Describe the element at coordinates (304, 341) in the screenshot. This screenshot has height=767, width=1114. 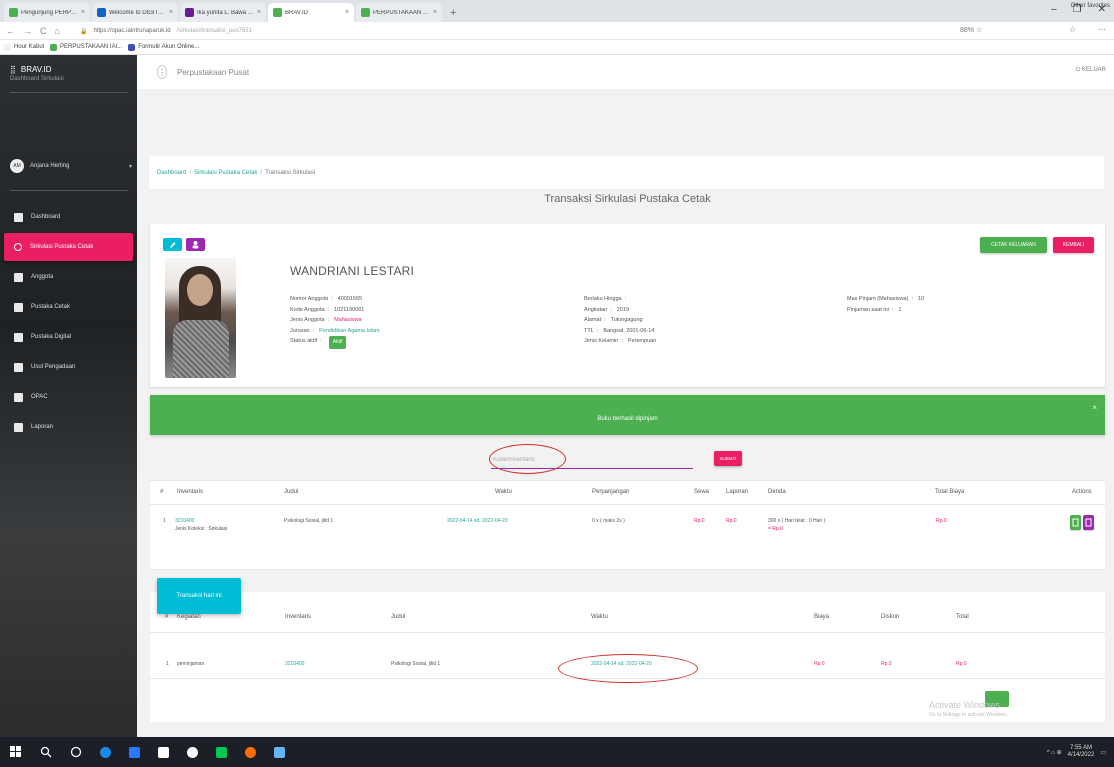
I see `info-label: Status aktif` at that location.